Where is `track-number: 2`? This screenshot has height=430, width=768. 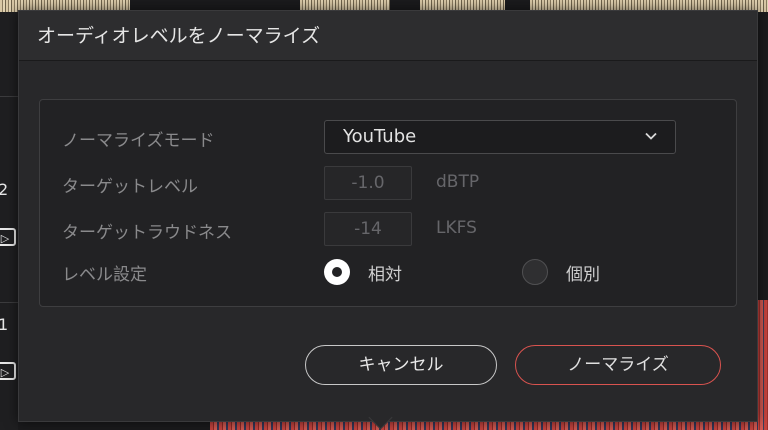 track-number: 2 is located at coordinates (4, 189).